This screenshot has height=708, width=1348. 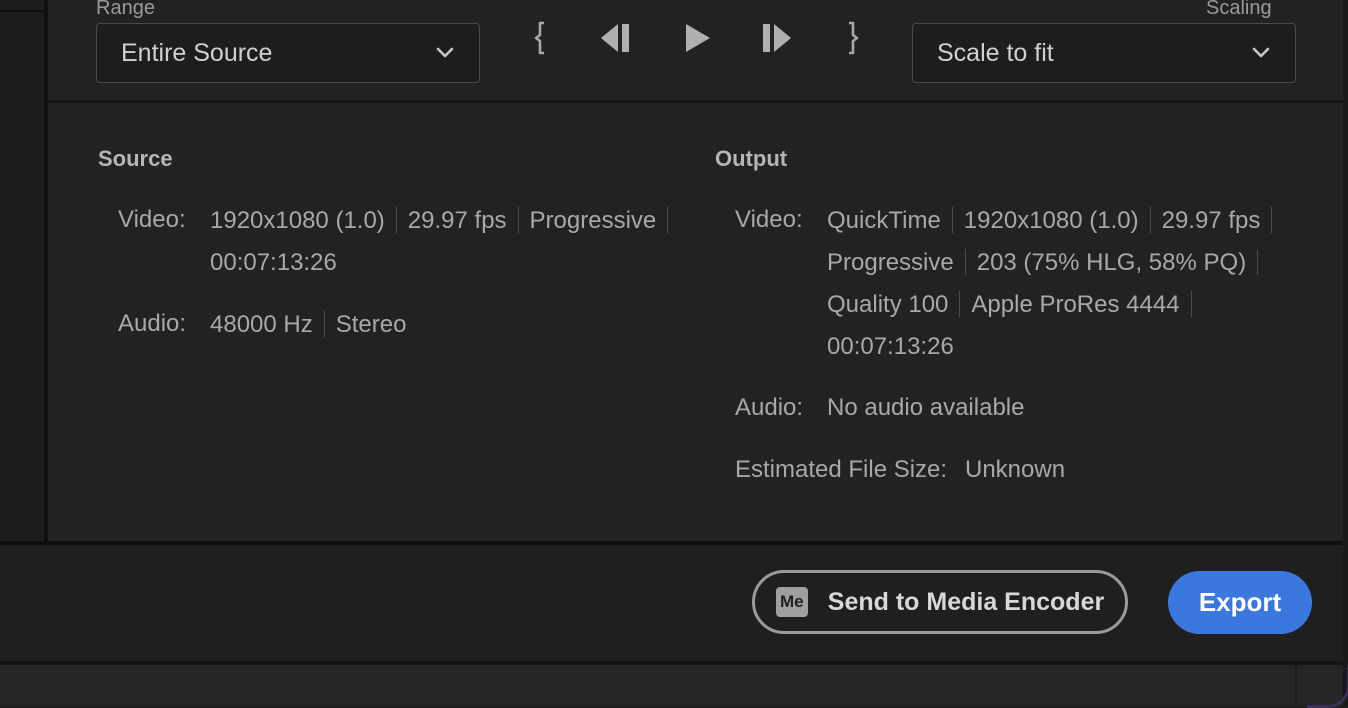 I want to click on source-audio-label: Audio:, so click(x=152, y=323).